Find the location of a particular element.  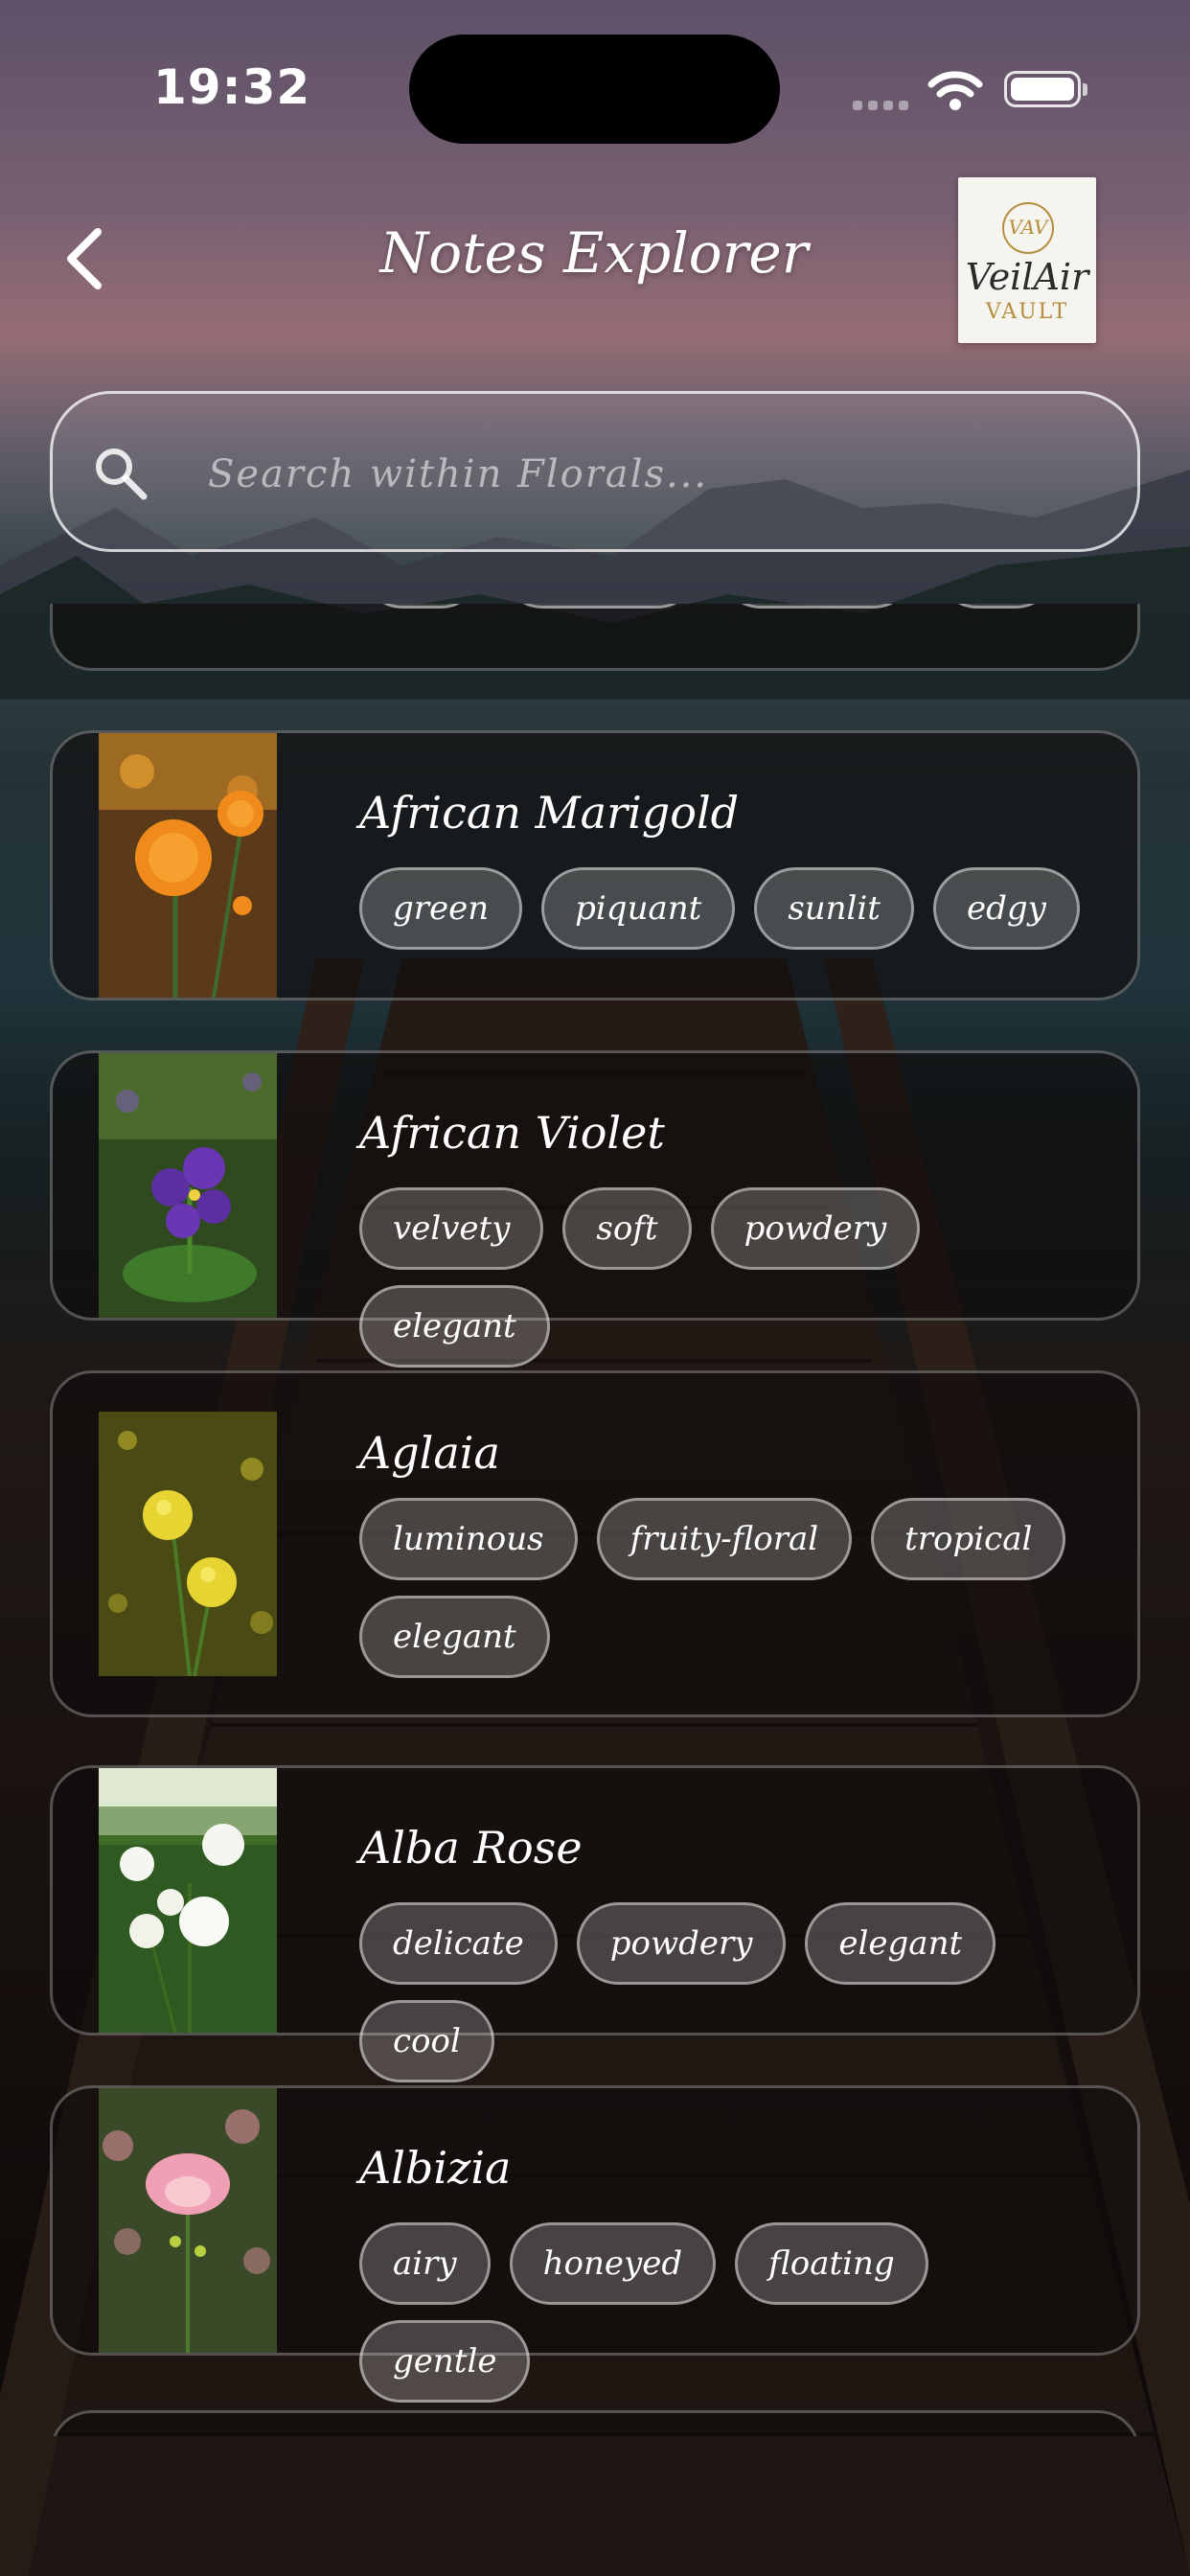

tag-chip: floating is located at coordinates (832, 2263).